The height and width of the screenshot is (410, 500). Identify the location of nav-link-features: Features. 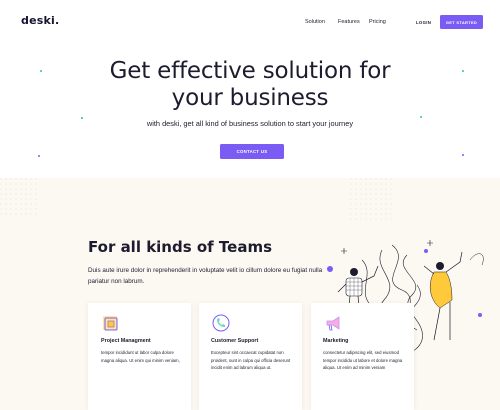
(349, 22).